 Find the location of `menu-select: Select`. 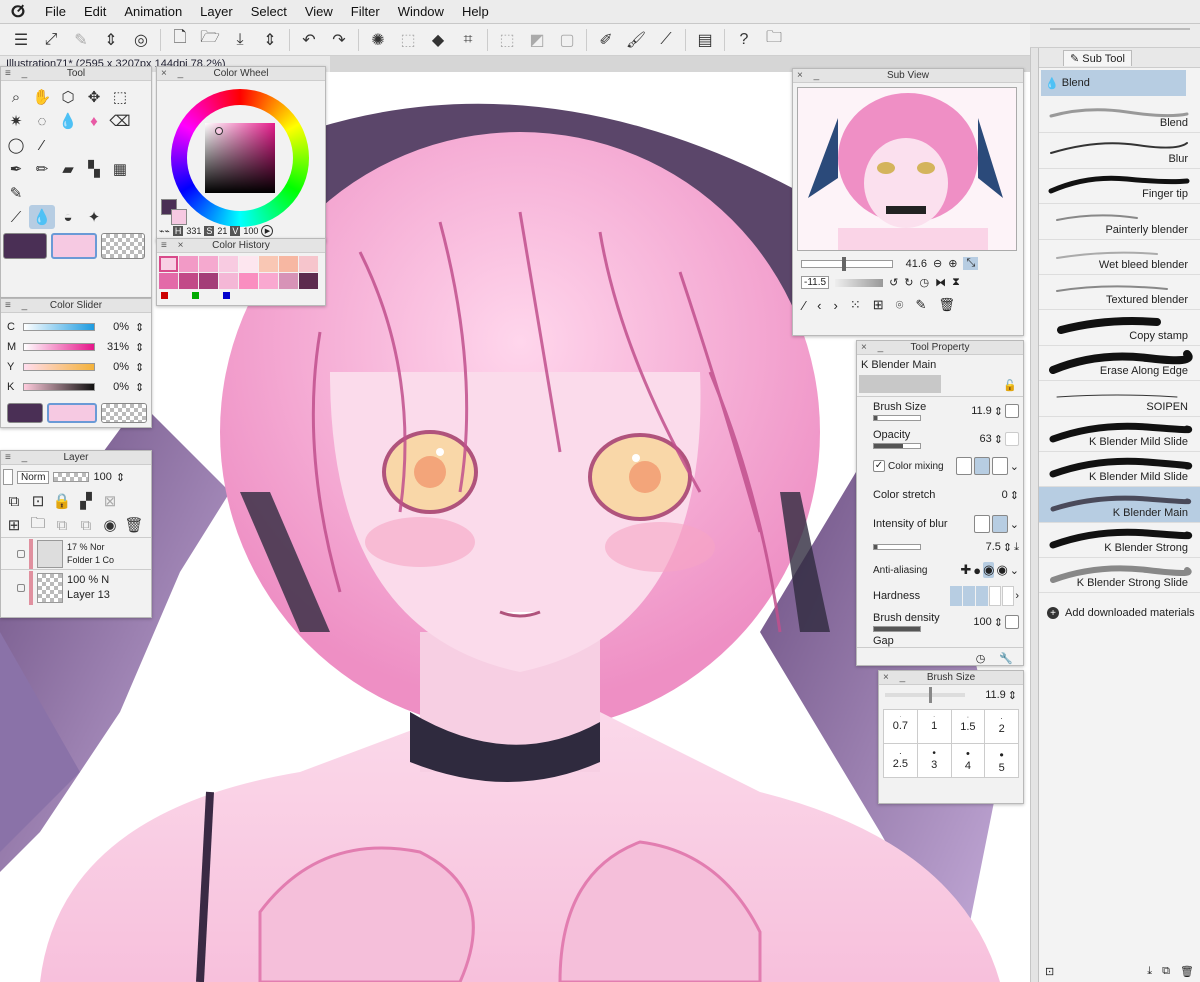

menu-select: Select is located at coordinates (269, 11).